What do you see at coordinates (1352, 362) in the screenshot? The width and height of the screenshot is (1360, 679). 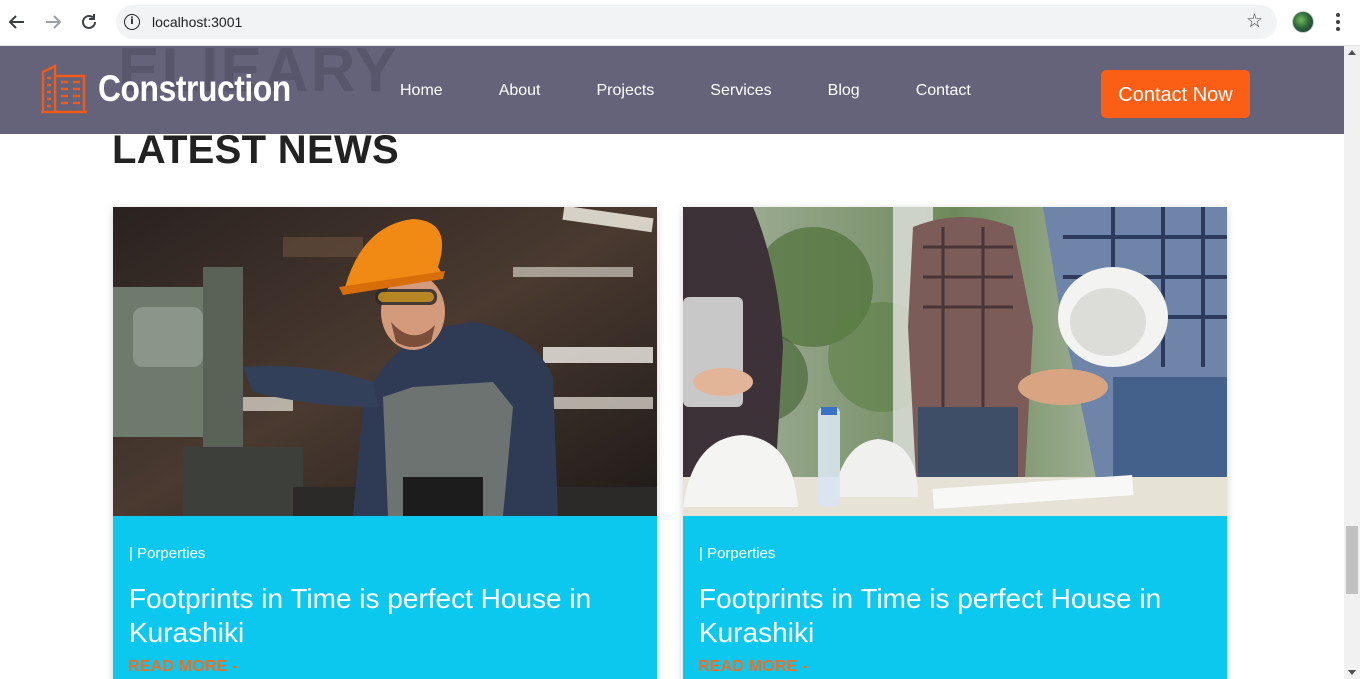 I see `page-scrollbar` at bounding box center [1352, 362].